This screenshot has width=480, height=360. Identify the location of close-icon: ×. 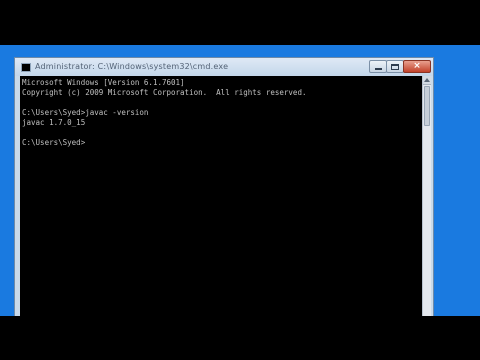
(417, 66).